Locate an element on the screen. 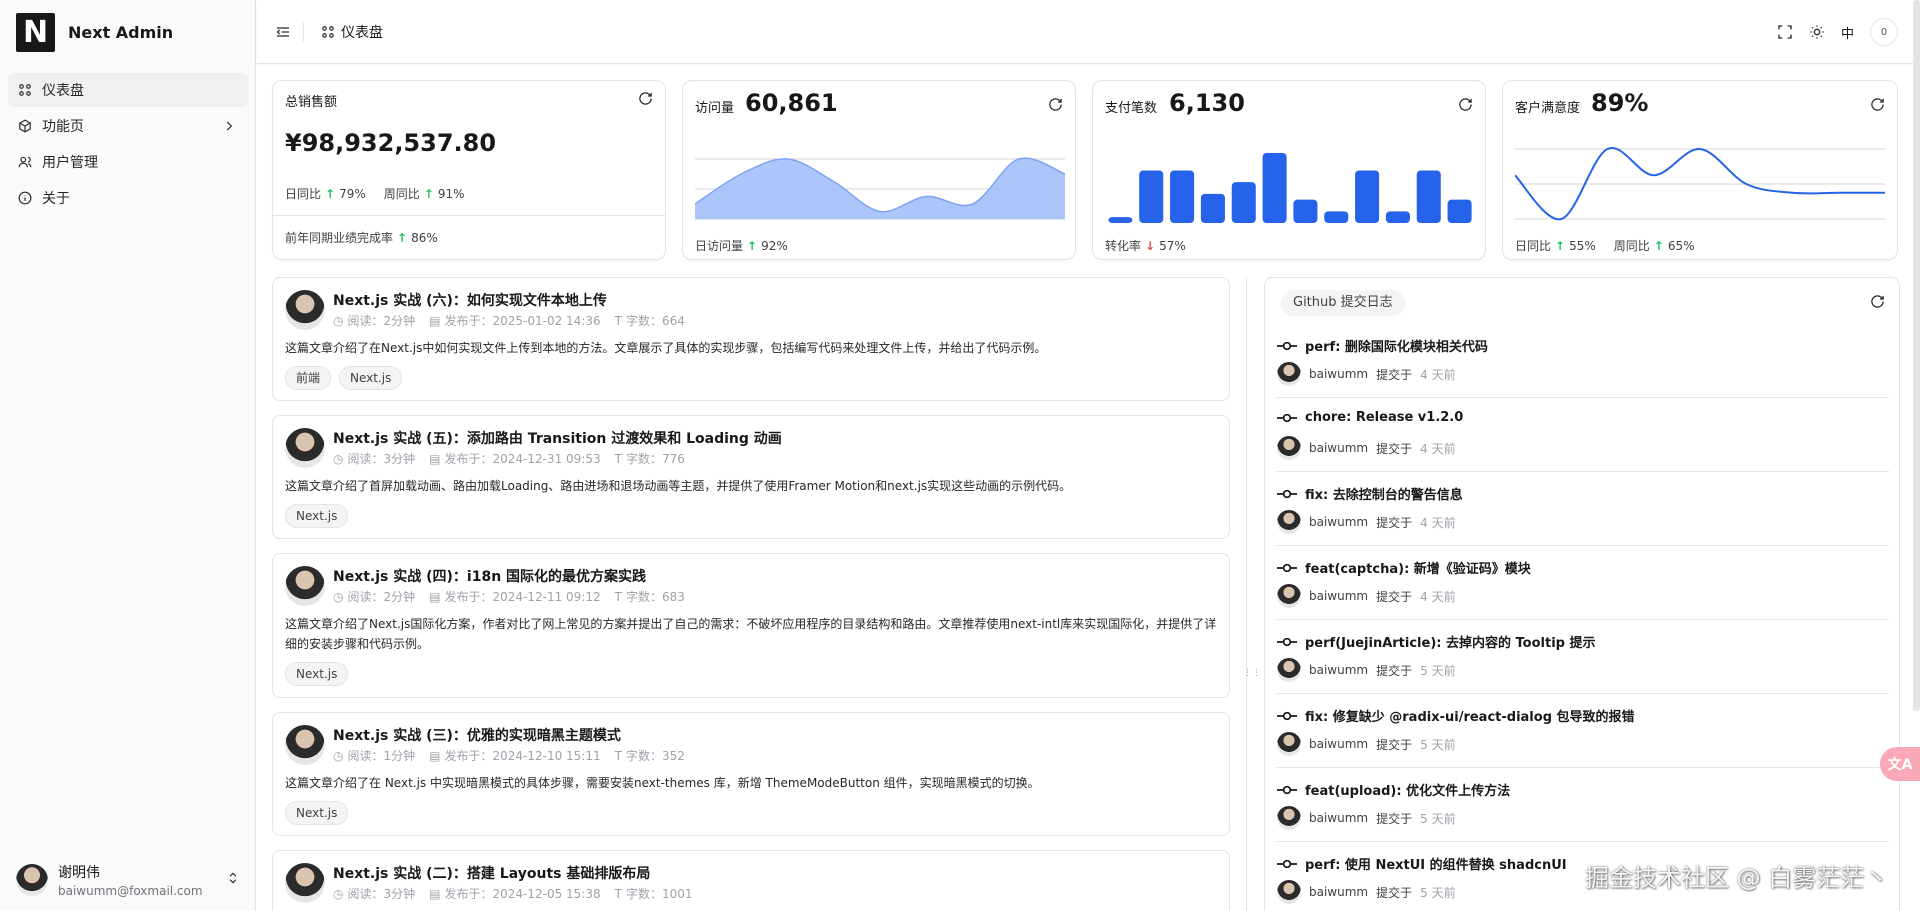  scrollbar is located at coordinates (1916, 355).